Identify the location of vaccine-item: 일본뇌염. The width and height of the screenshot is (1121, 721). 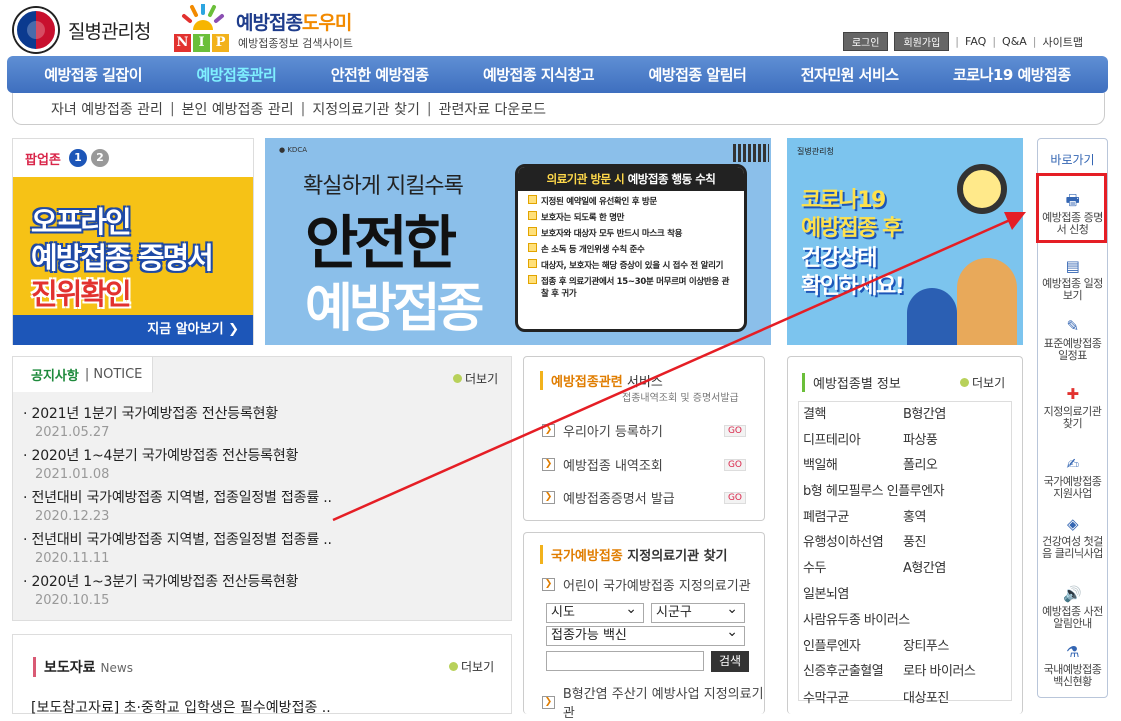
(826, 595).